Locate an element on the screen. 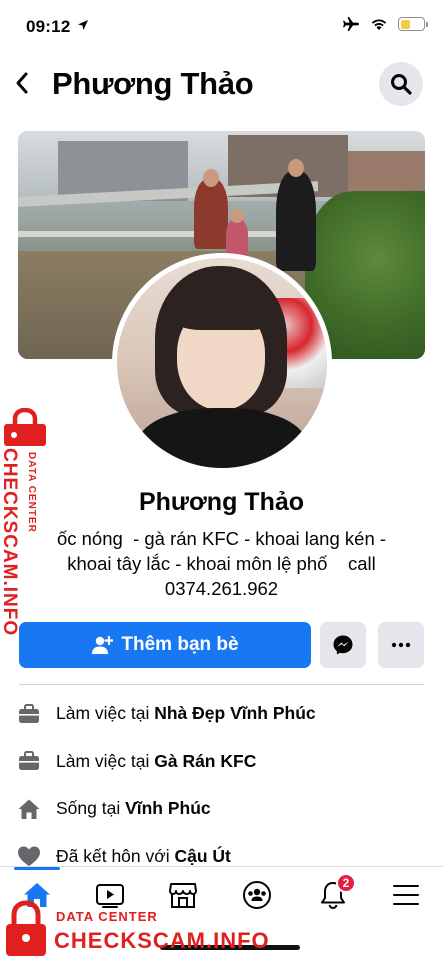  more-dots-icon is located at coordinates (401, 645).